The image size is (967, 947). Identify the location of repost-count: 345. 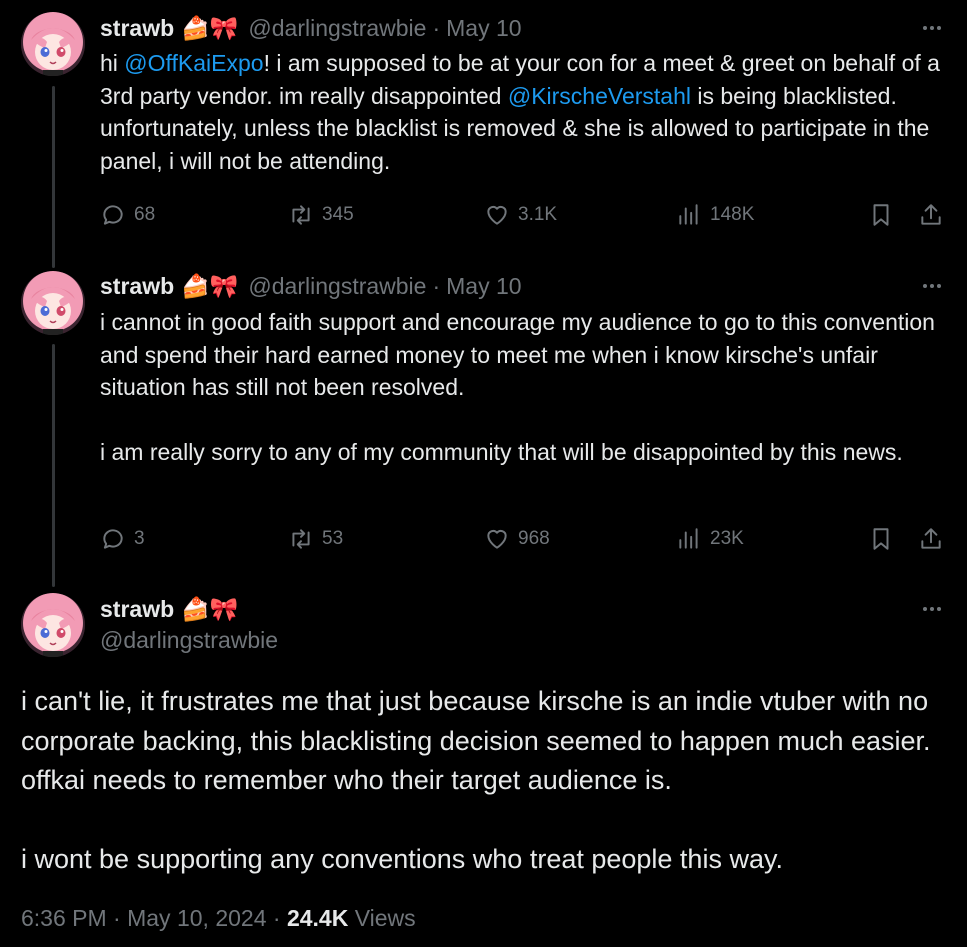
(338, 214).